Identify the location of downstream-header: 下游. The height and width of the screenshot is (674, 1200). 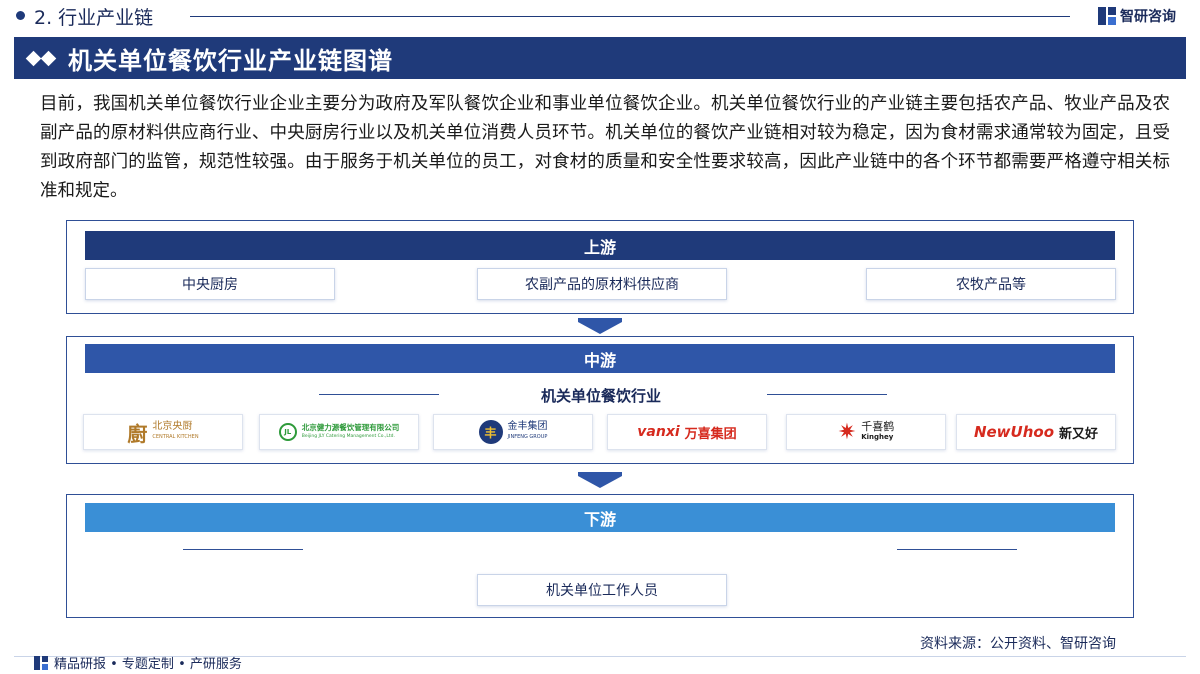
(600, 517).